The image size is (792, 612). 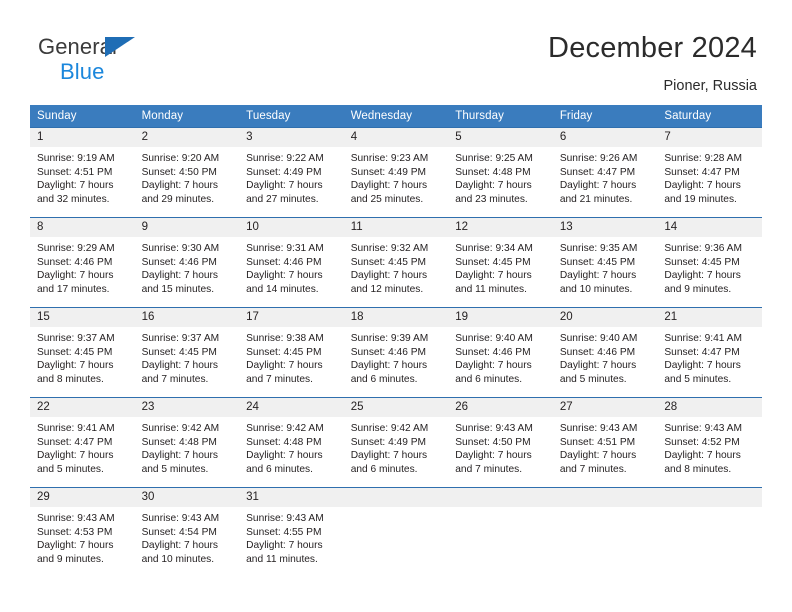 What do you see at coordinates (187, 317) in the screenshot?
I see `day-number: 16` at bounding box center [187, 317].